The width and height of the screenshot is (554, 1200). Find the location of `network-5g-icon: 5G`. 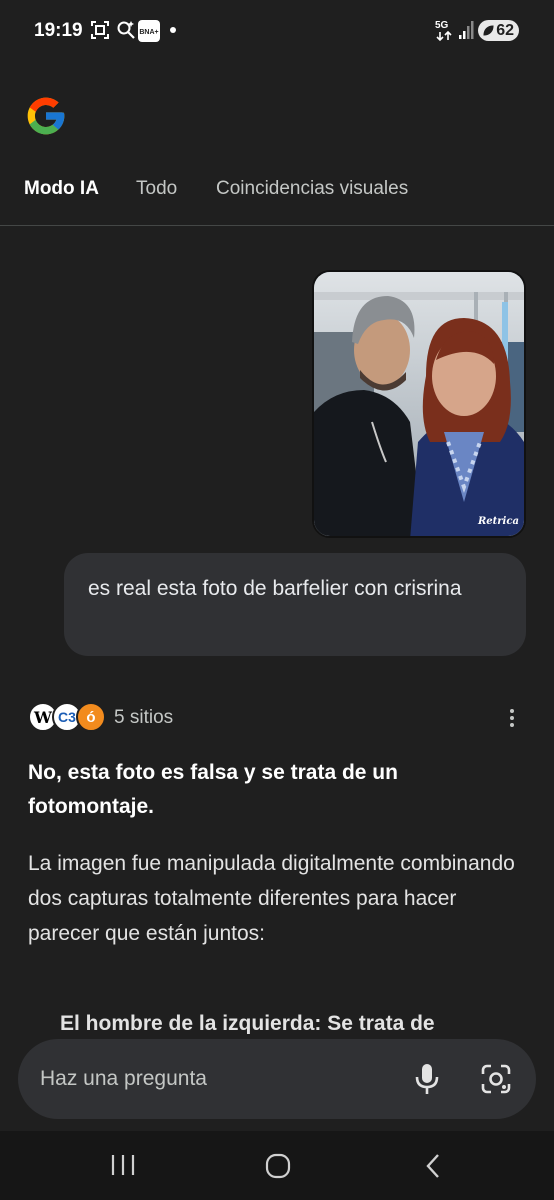

network-5g-icon: 5G is located at coordinates (443, 31).